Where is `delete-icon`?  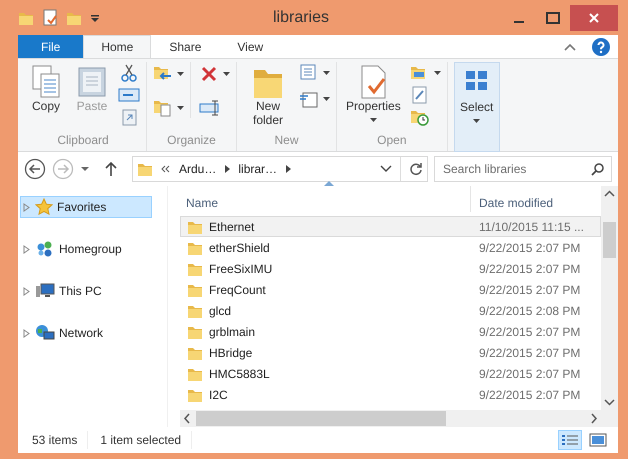
delete-icon is located at coordinates (209, 74).